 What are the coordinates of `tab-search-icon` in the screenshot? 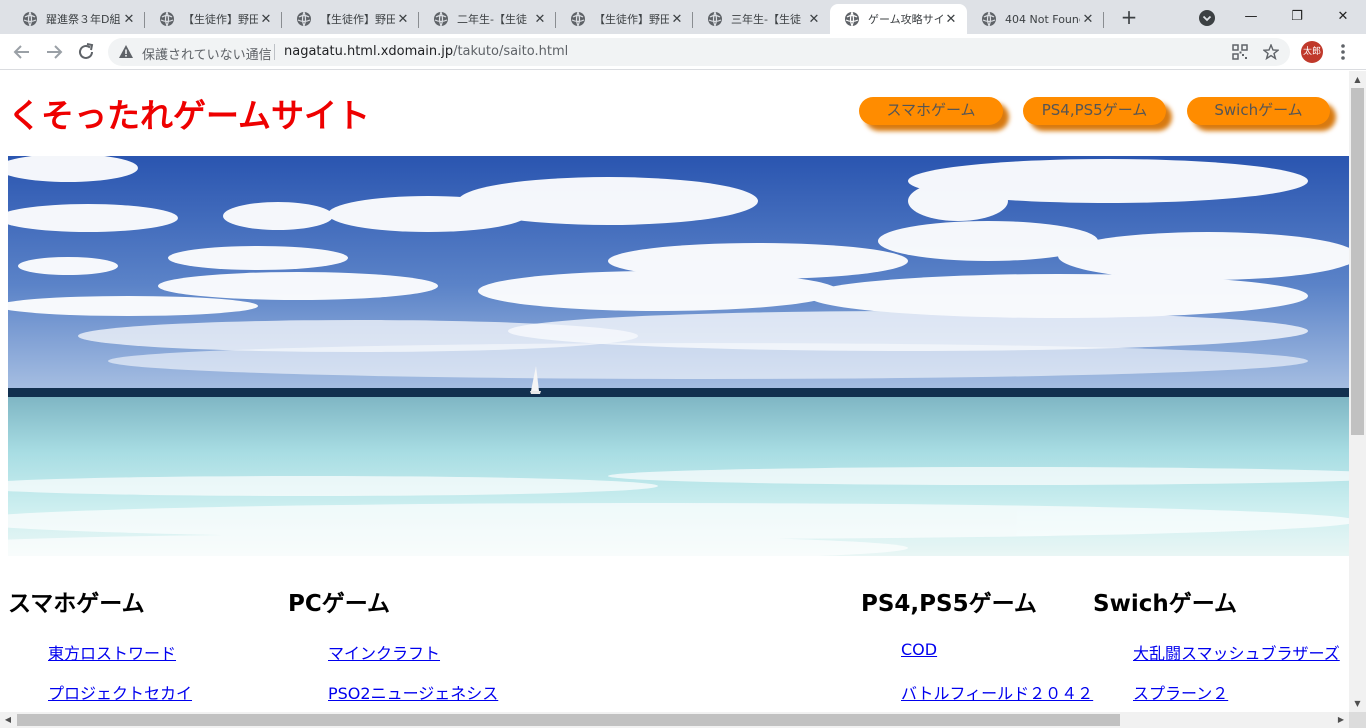 It's located at (1207, 18).